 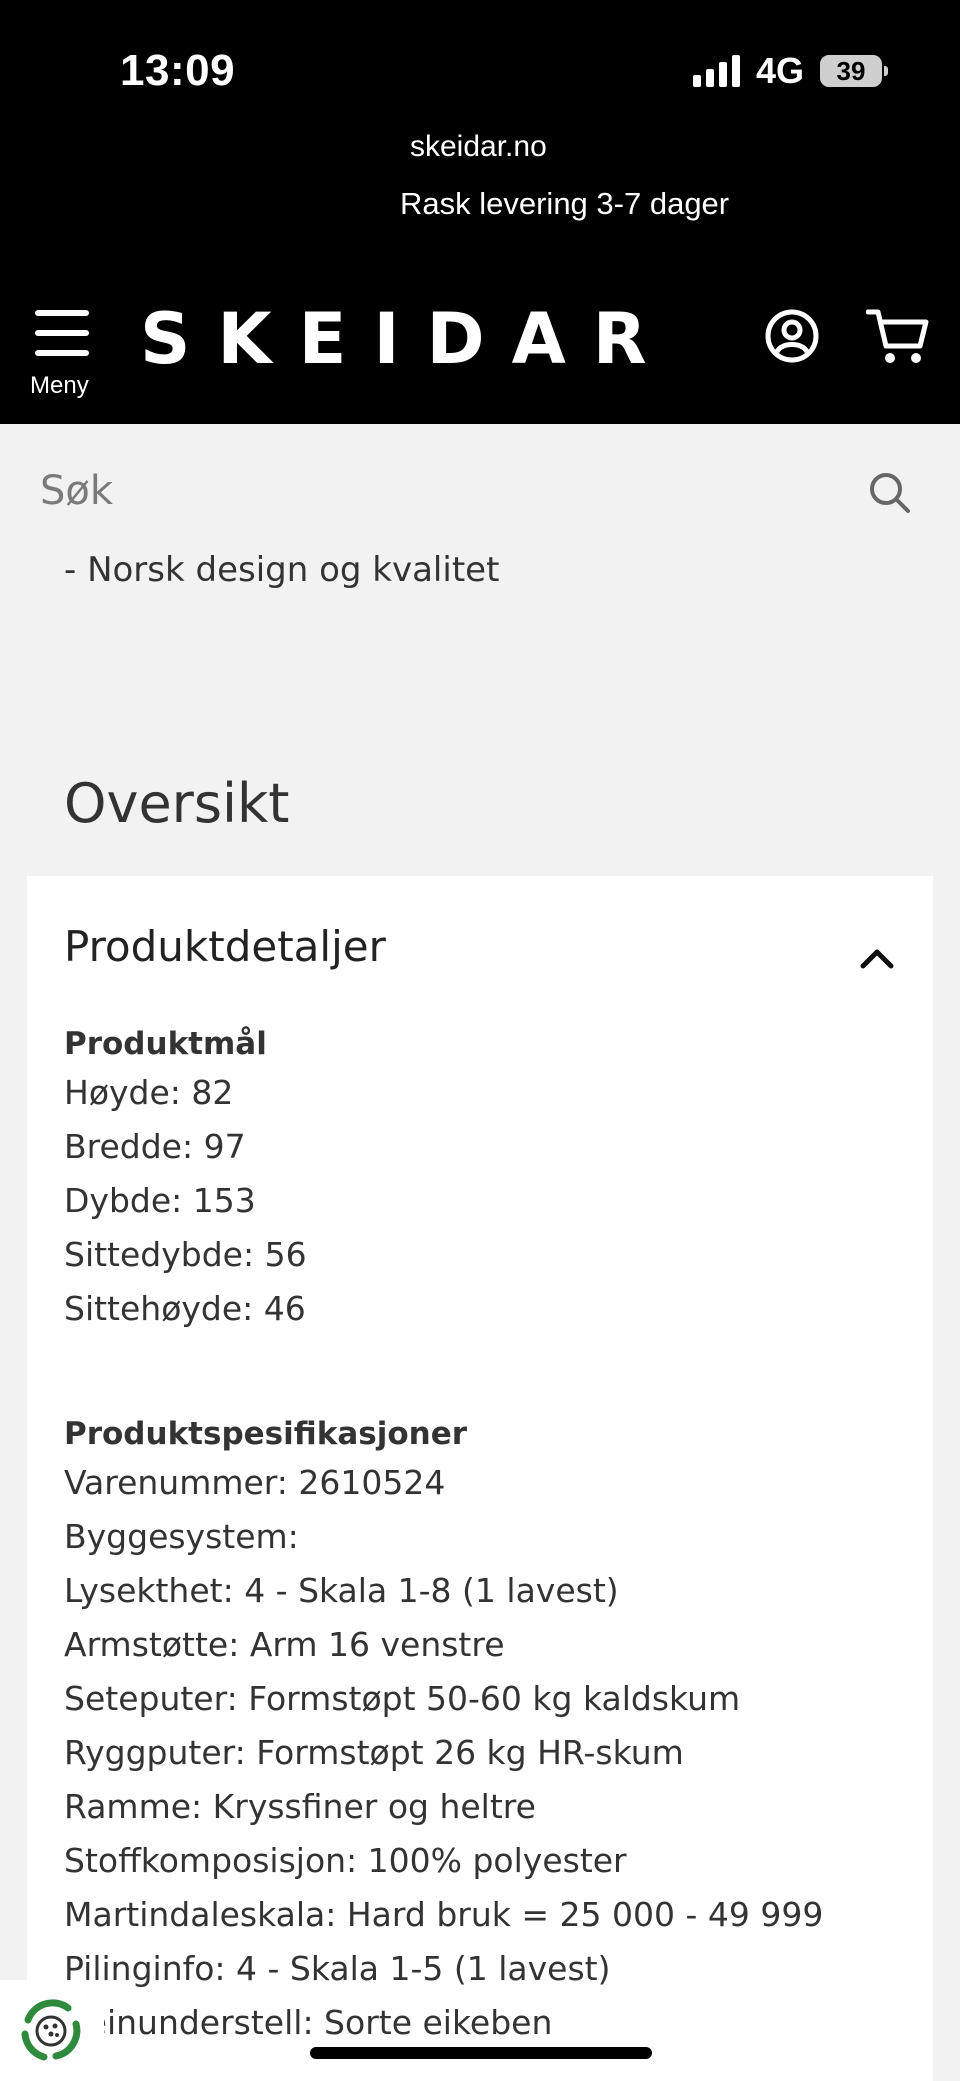 I want to click on battery-icon: 39, so click(x=854, y=71).